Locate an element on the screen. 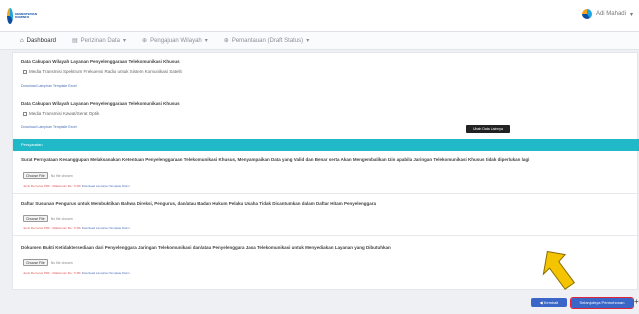  coverage-option: Media Transmisi Kawat/Serat Optik is located at coordinates (61, 113).